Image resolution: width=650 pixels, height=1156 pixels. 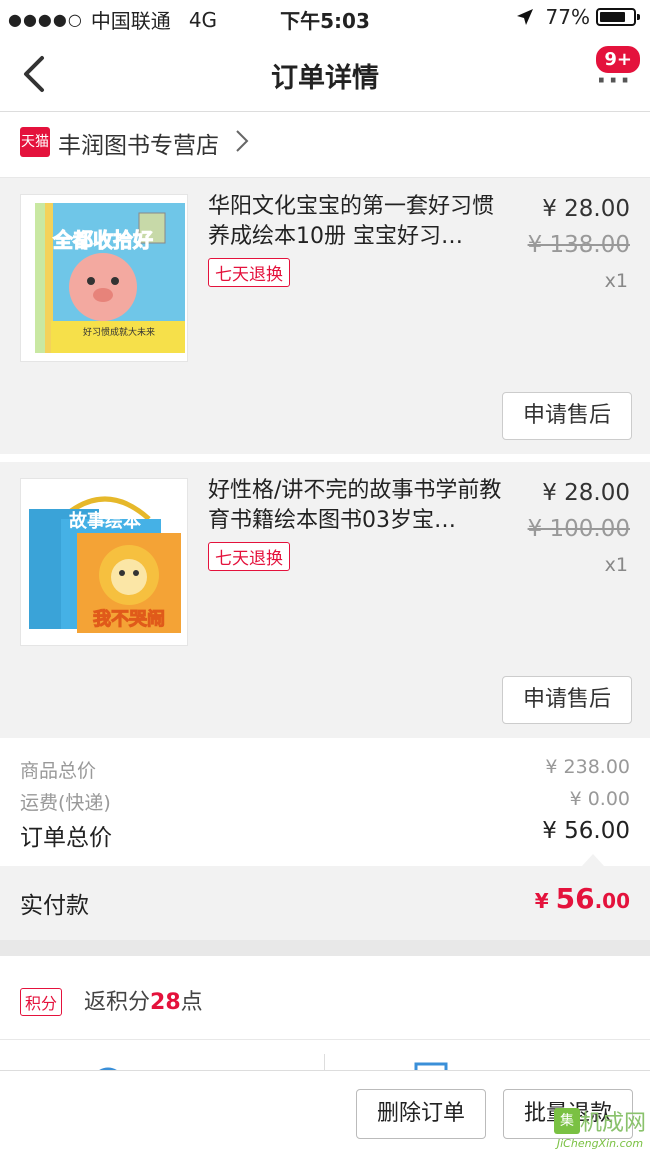 I want to click on paid-amount: ¥ 56.00, so click(x=582, y=898).